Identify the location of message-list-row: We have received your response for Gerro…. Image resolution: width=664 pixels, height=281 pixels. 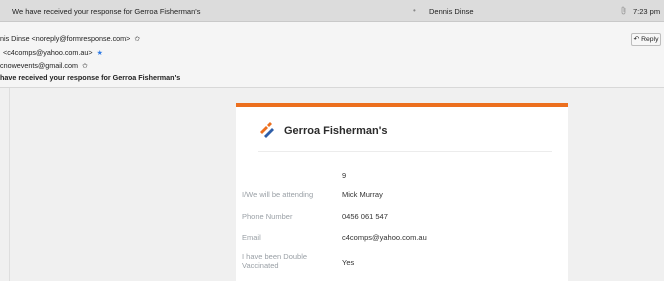
(332, 11).